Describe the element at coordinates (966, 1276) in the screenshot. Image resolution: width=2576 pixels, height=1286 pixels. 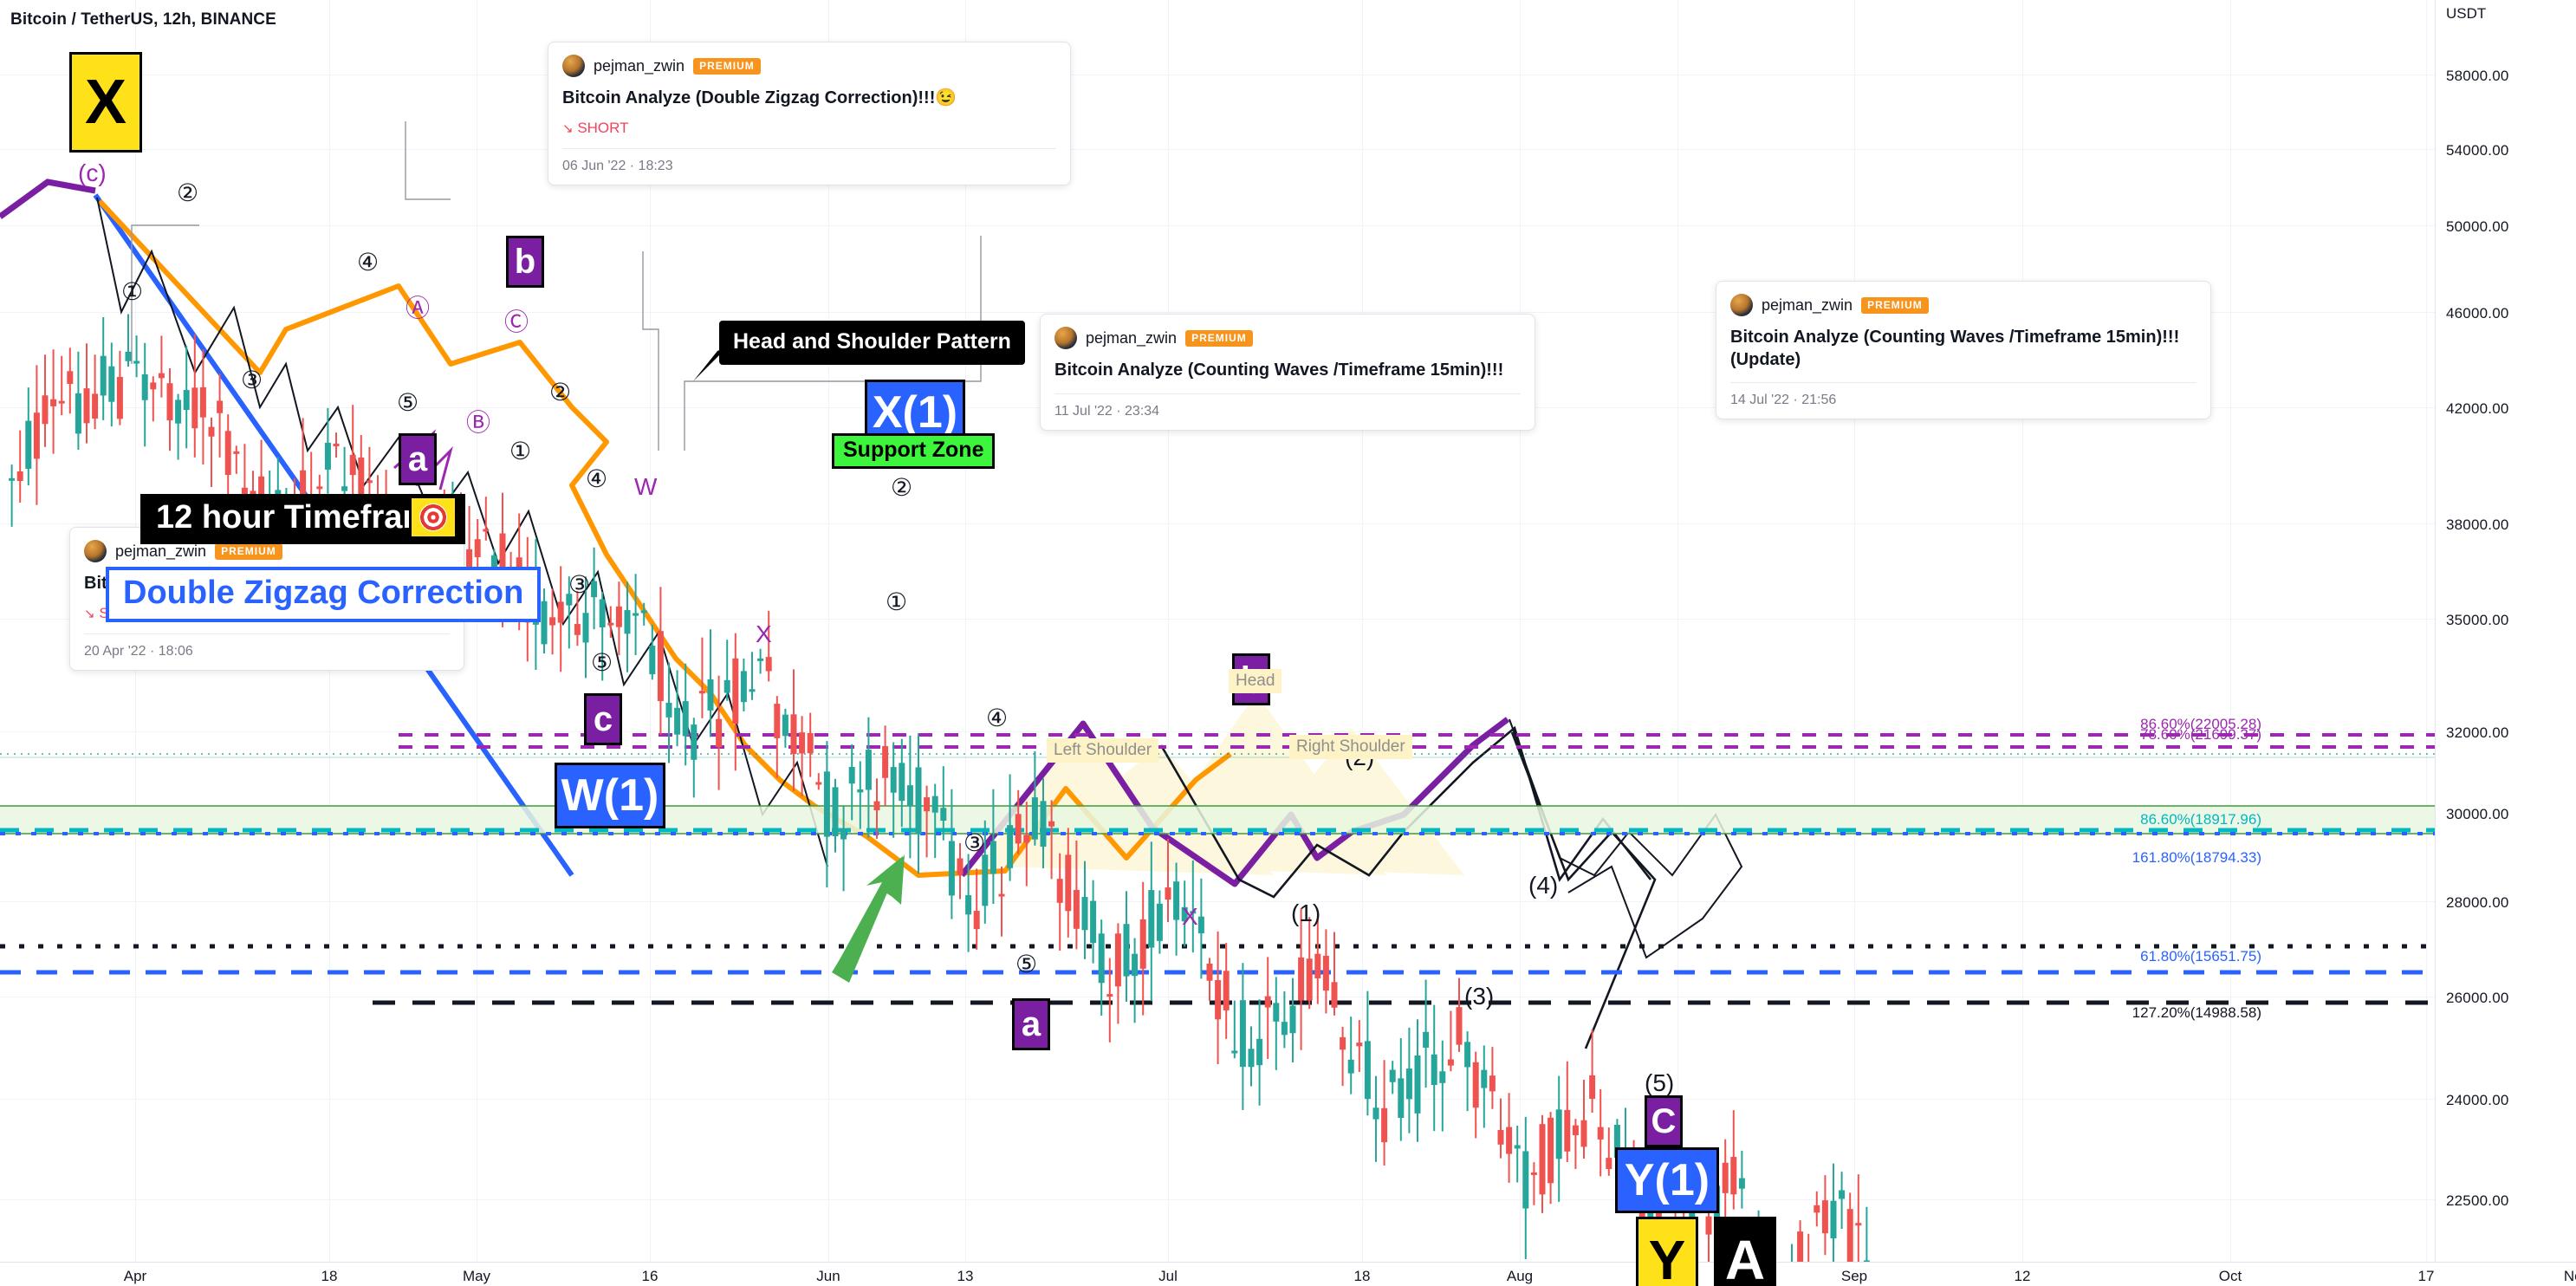
I see `time-tick: 13` at that location.